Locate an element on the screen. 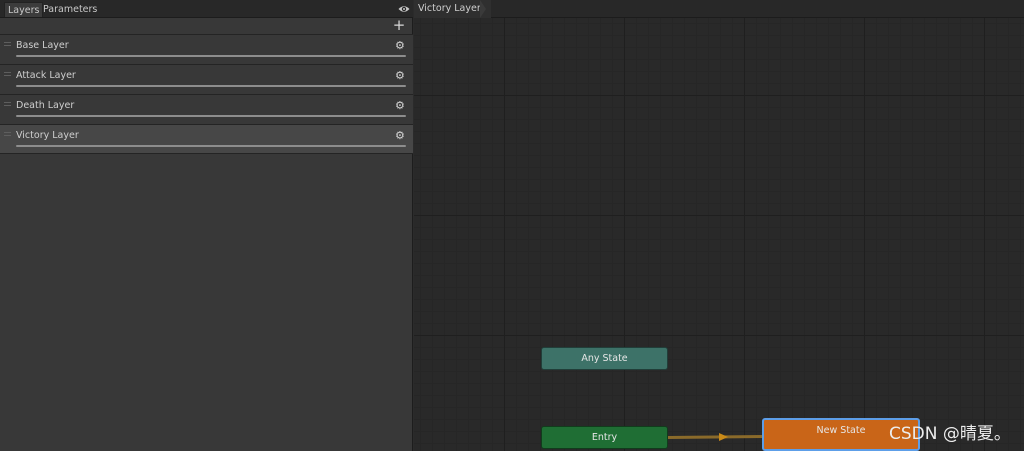 The height and width of the screenshot is (451, 1024). breadcrumb-arrow-icon is located at coordinates (483, 9).